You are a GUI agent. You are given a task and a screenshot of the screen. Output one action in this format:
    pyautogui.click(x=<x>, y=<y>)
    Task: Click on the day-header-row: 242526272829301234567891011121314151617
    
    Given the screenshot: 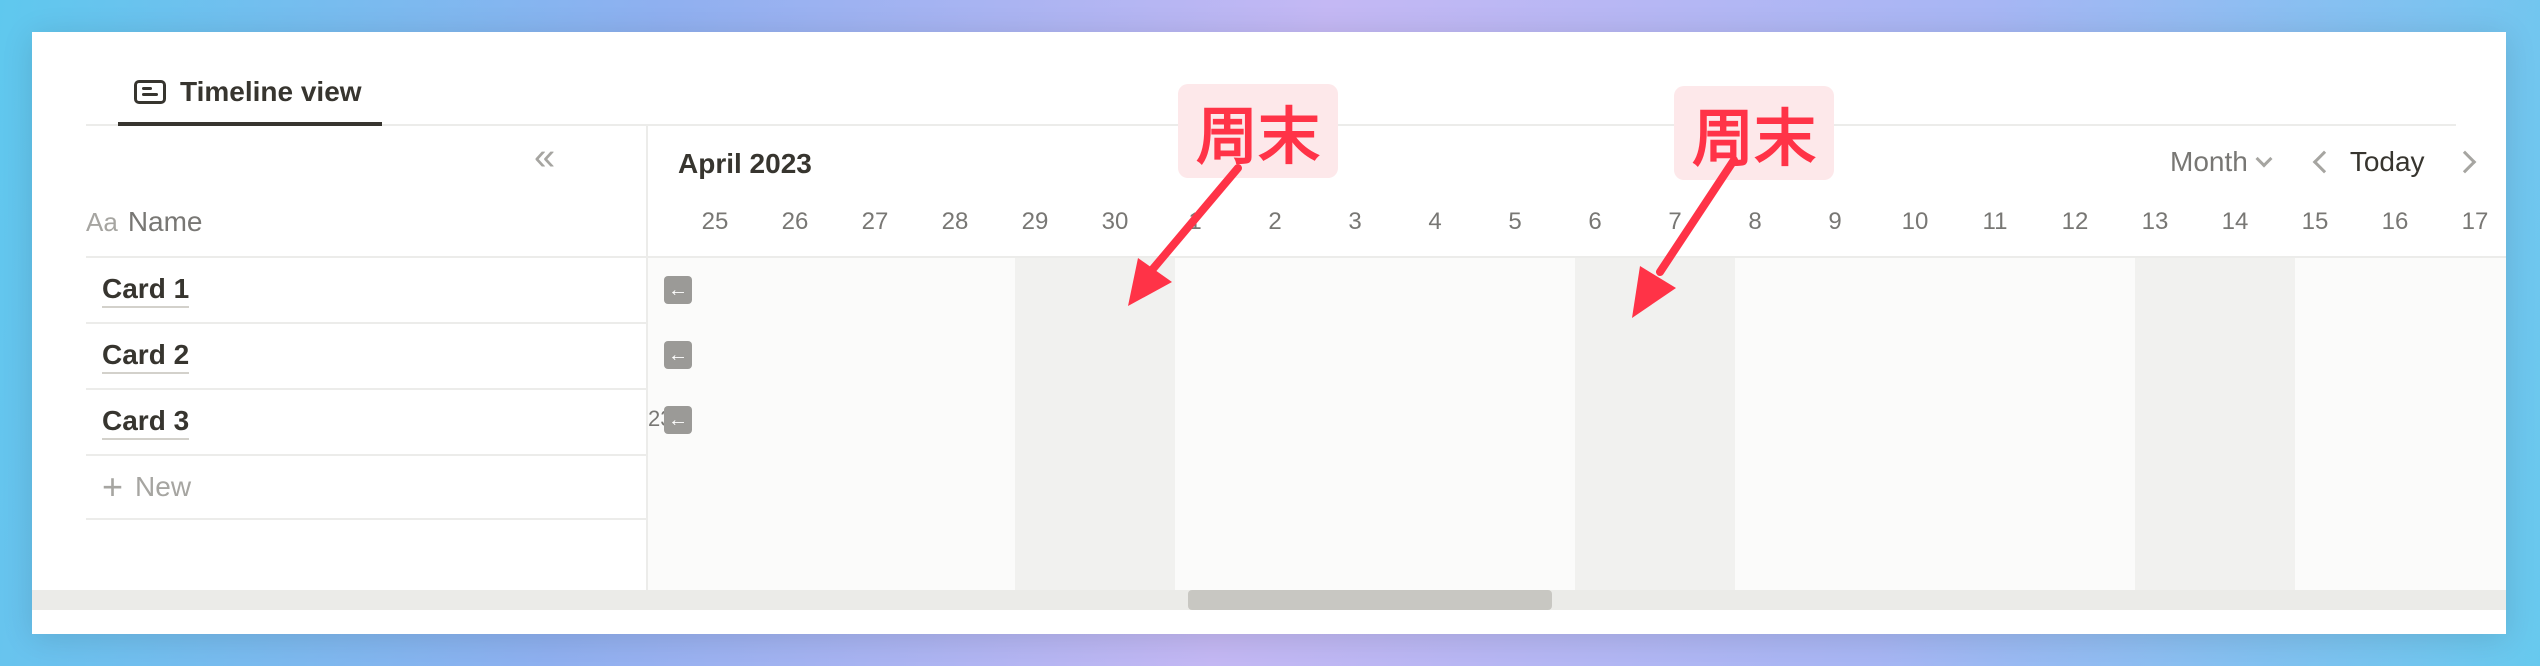 What is the action you would take?
    pyautogui.click(x=1577, y=229)
    